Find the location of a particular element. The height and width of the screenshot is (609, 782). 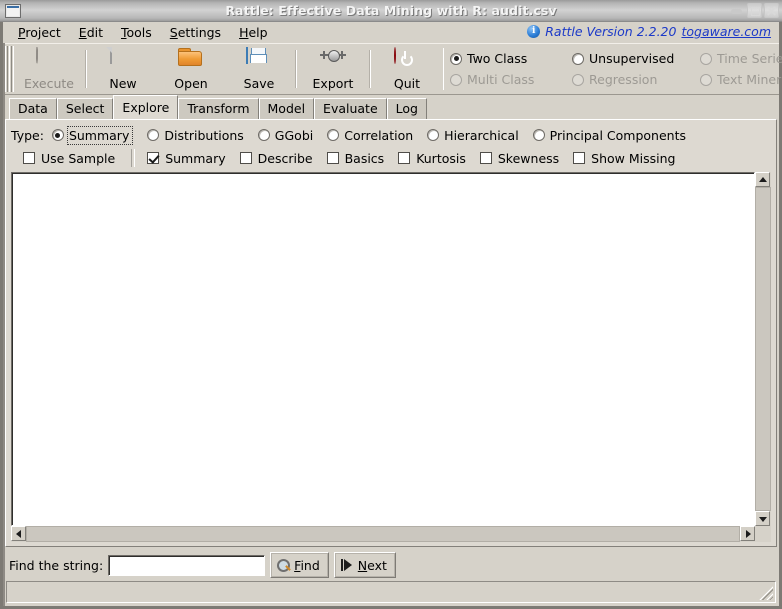

radio-summary: Summary is located at coordinates (92, 135).